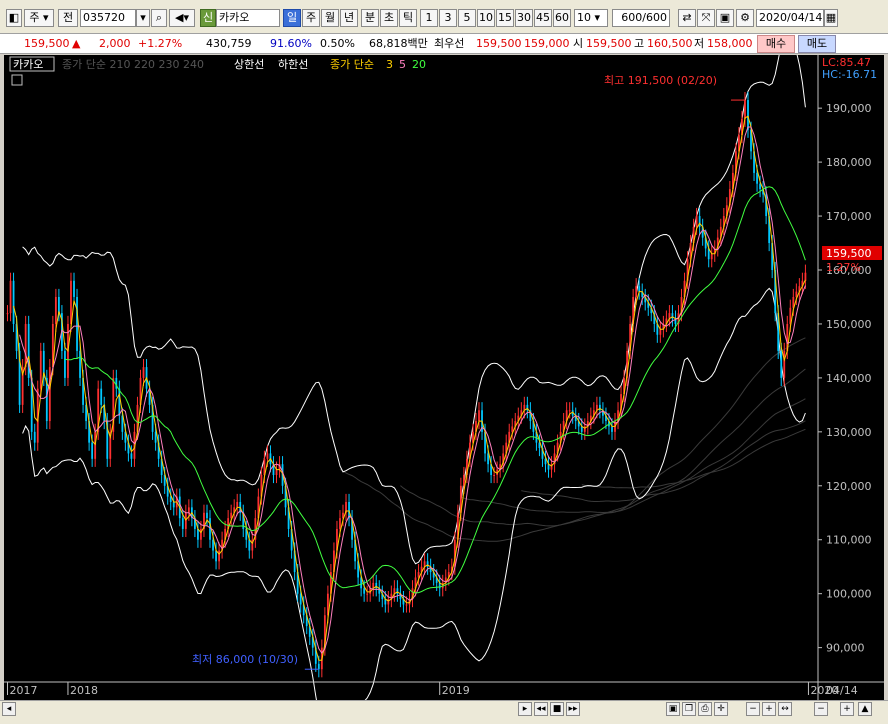 The height and width of the screenshot is (724, 888). Describe the element at coordinates (725, 18) in the screenshot. I see `save-icon: ▣` at that location.